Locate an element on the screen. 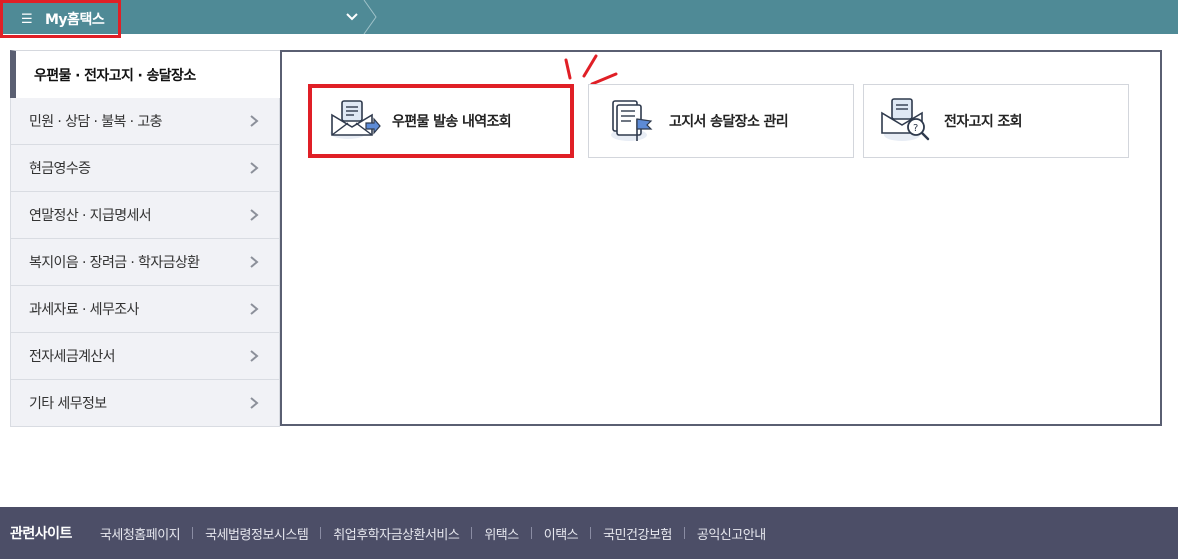 Image resolution: width=1178 pixels, height=559 pixels. my-hometax-label: My홈택스 is located at coordinates (75, 20).